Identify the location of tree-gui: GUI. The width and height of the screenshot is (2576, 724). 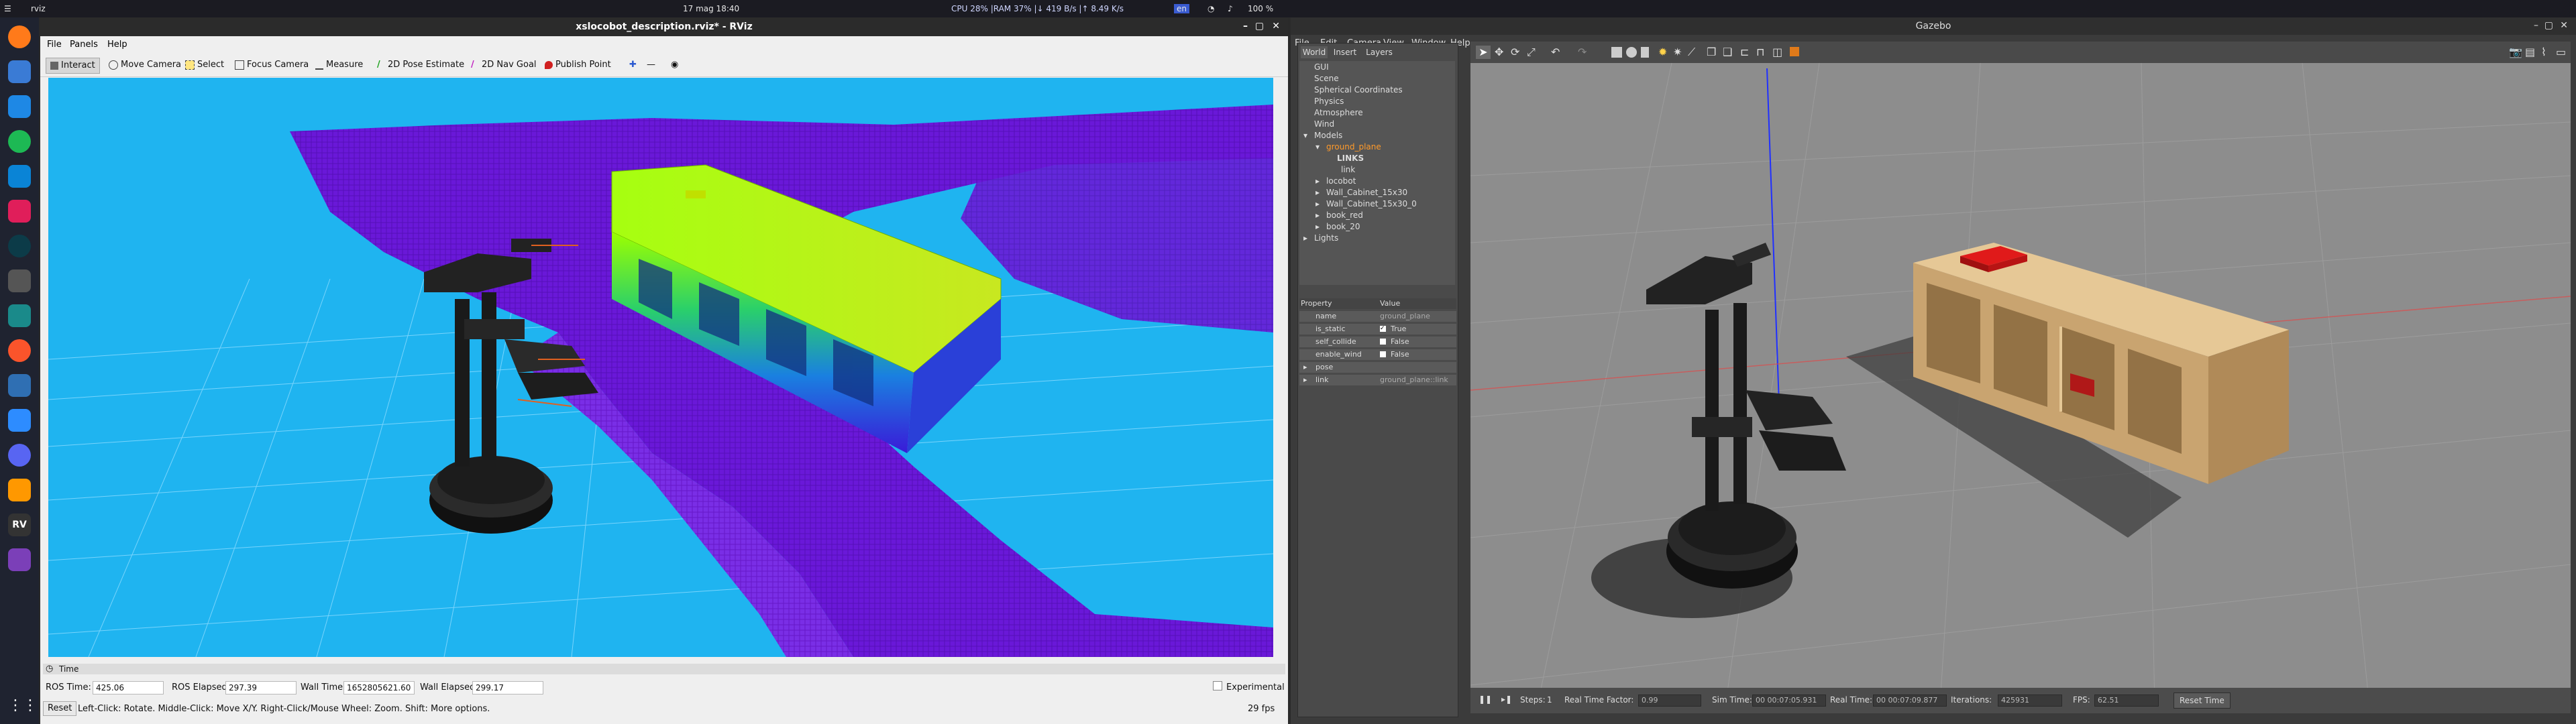
(1321, 67).